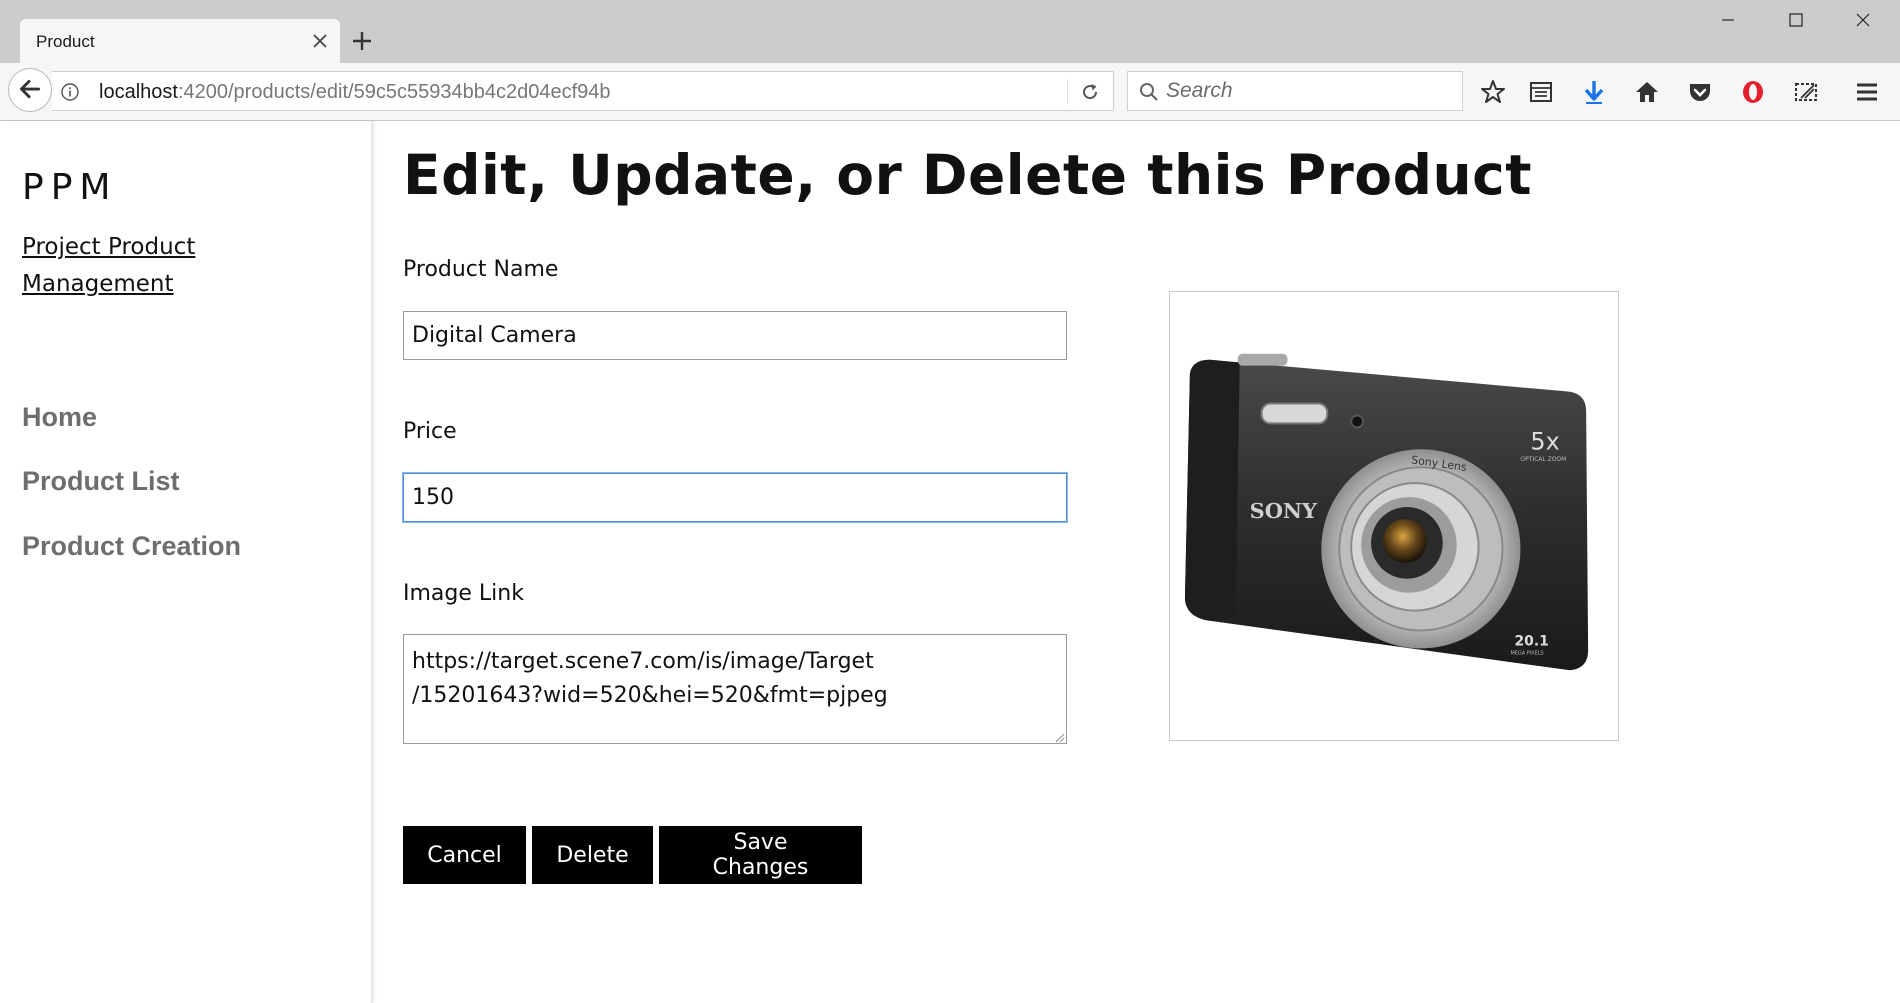 This screenshot has height=1003, width=1900. I want to click on camera-brand-text: SONY, so click(1284, 510).